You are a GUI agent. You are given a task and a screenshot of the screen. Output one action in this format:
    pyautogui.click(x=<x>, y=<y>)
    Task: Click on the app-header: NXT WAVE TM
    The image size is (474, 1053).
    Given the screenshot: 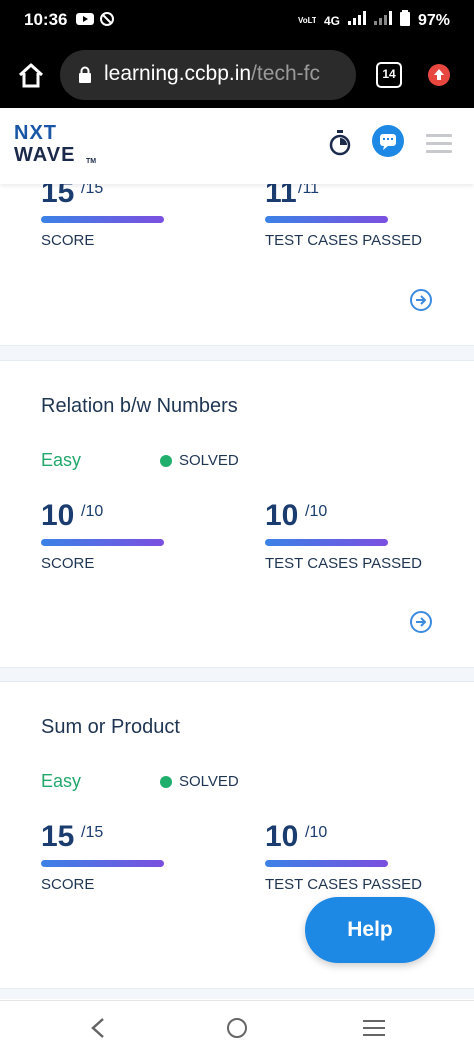 What is the action you would take?
    pyautogui.click(x=237, y=146)
    